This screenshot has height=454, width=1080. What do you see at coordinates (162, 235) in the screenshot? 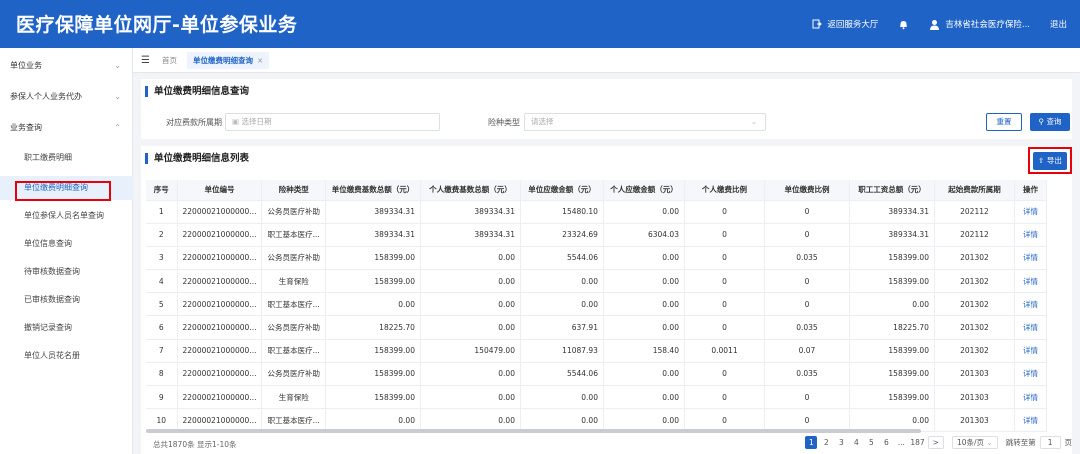
I see `table-cell: 2` at bounding box center [162, 235].